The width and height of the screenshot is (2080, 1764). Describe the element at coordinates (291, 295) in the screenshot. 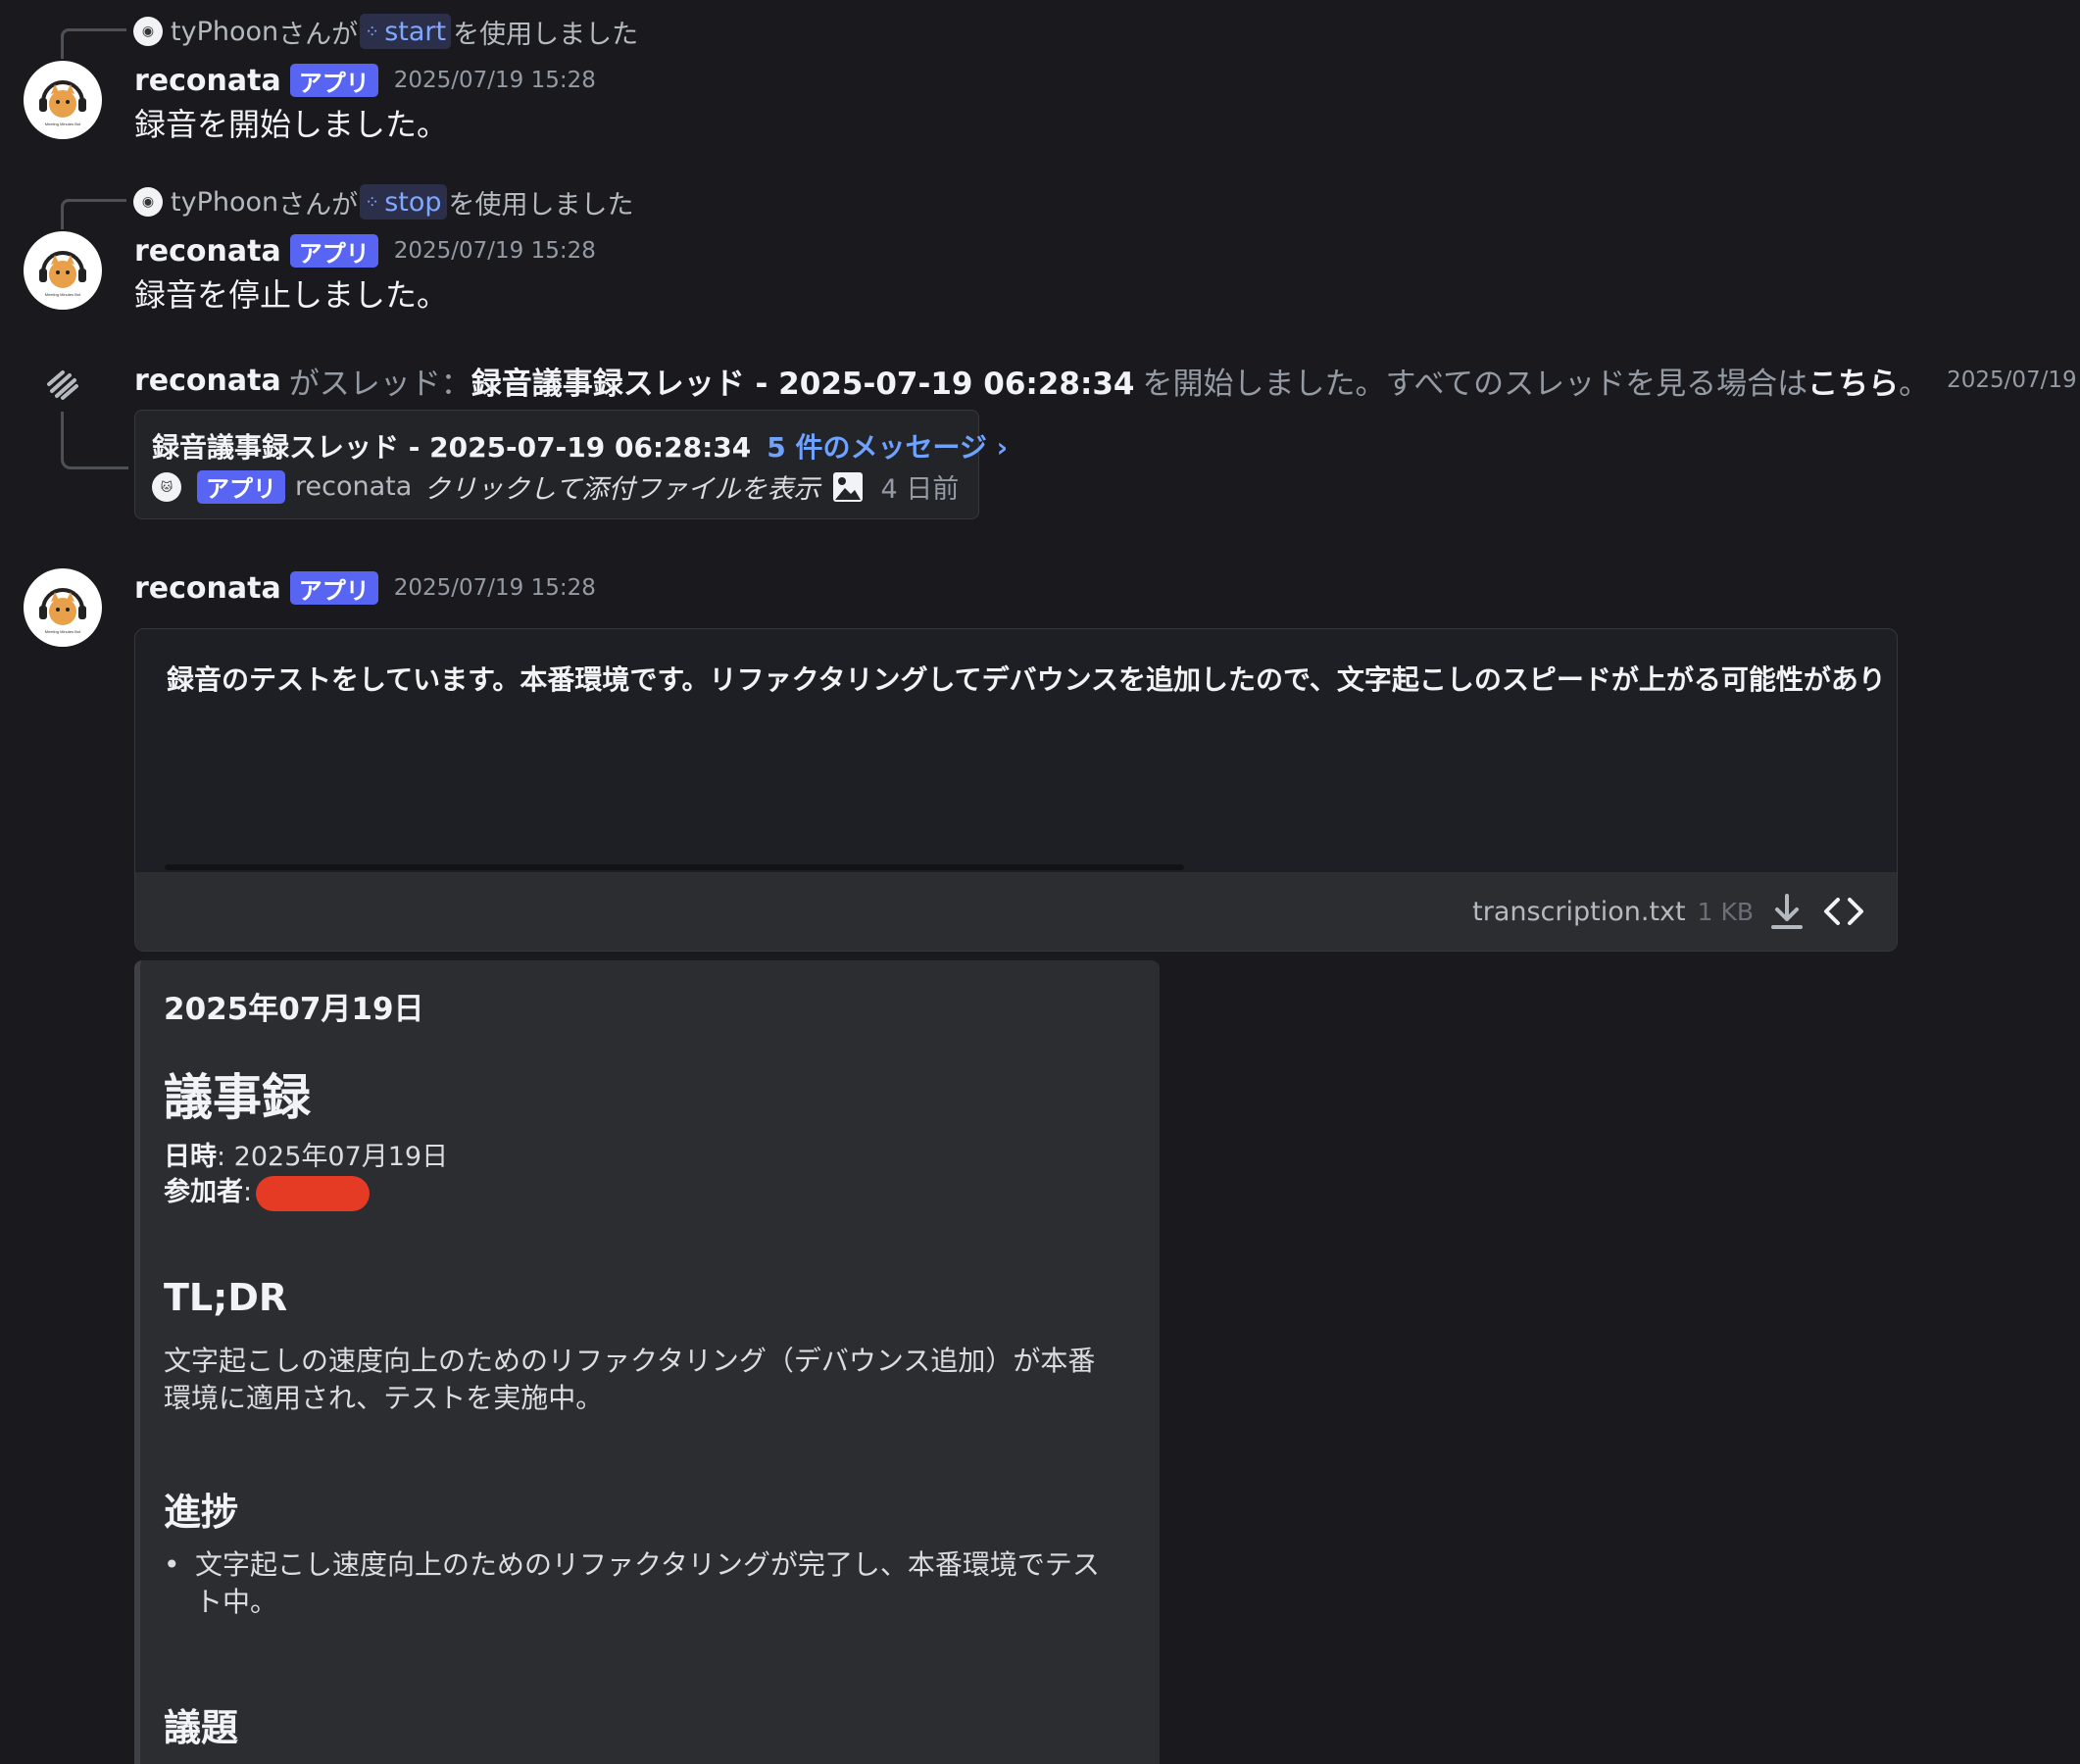

I see `message-text: 録音を停止しました。` at that location.